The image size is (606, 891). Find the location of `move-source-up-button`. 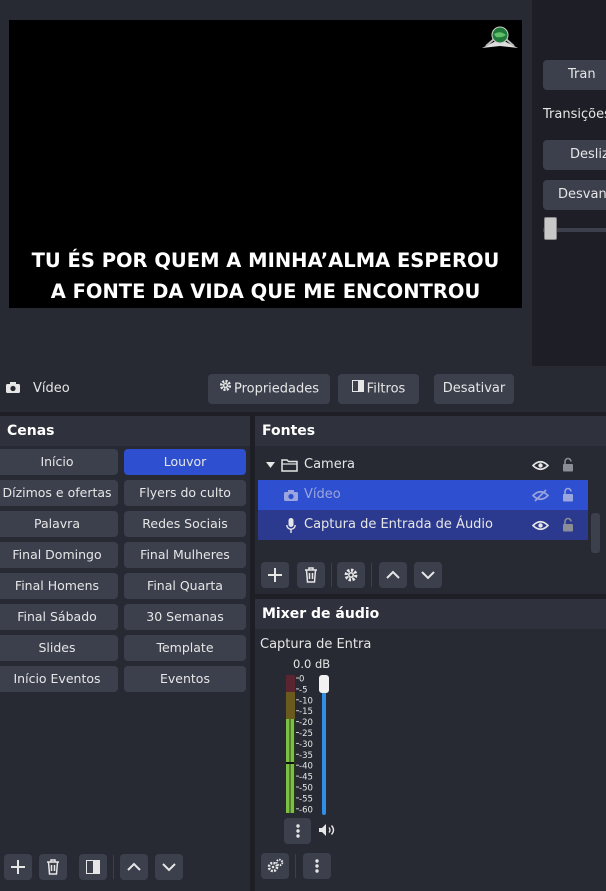

move-source-up-button is located at coordinates (393, 575).